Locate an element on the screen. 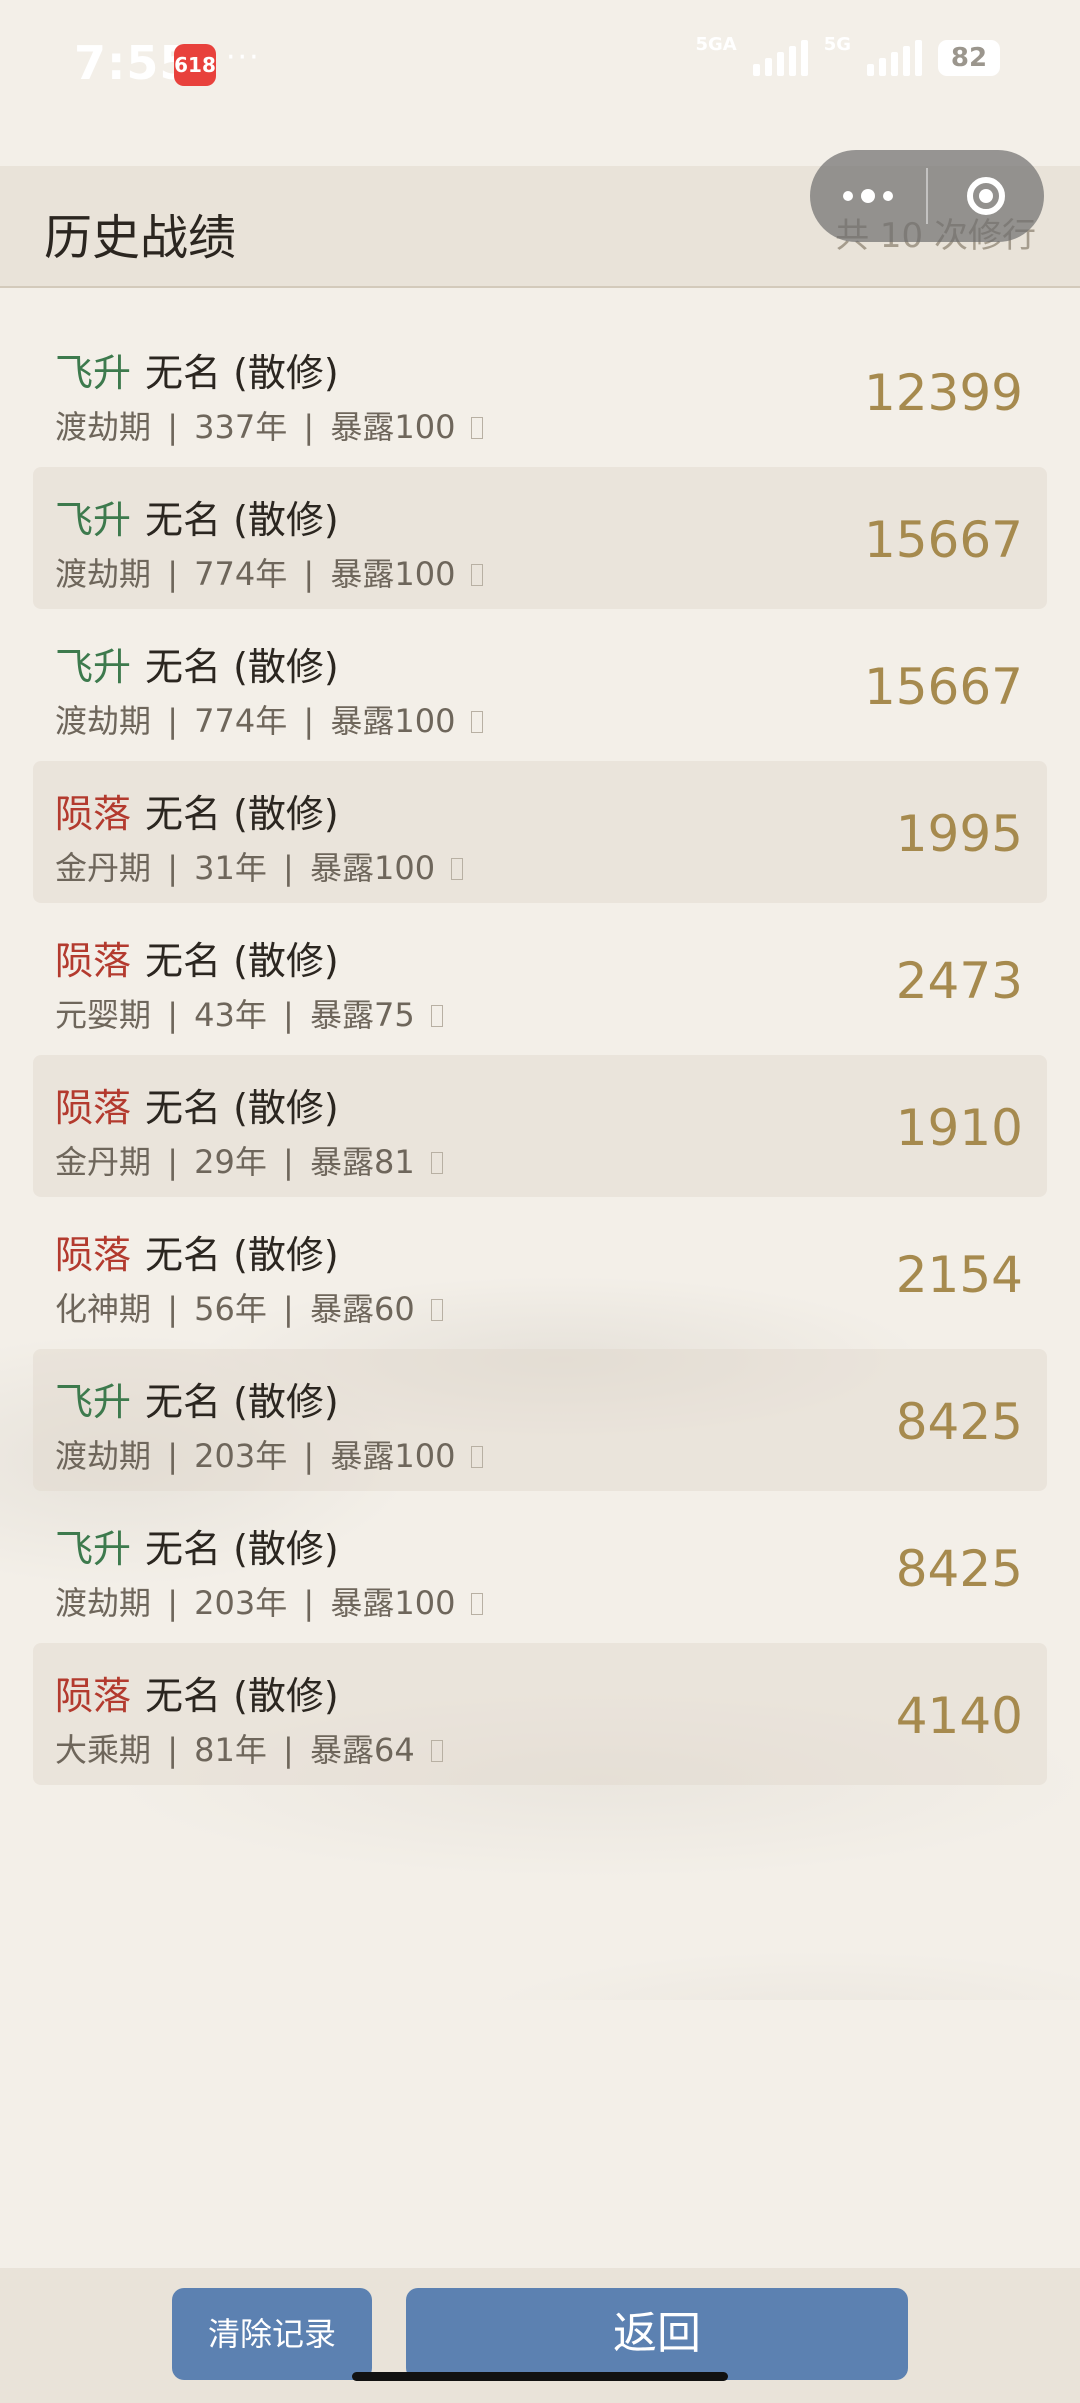 The height and width of the screenshot is (2403, 1080). record-details: 元婴期 | 43年 | 暴露75 is located at coordinates (249, 1013).